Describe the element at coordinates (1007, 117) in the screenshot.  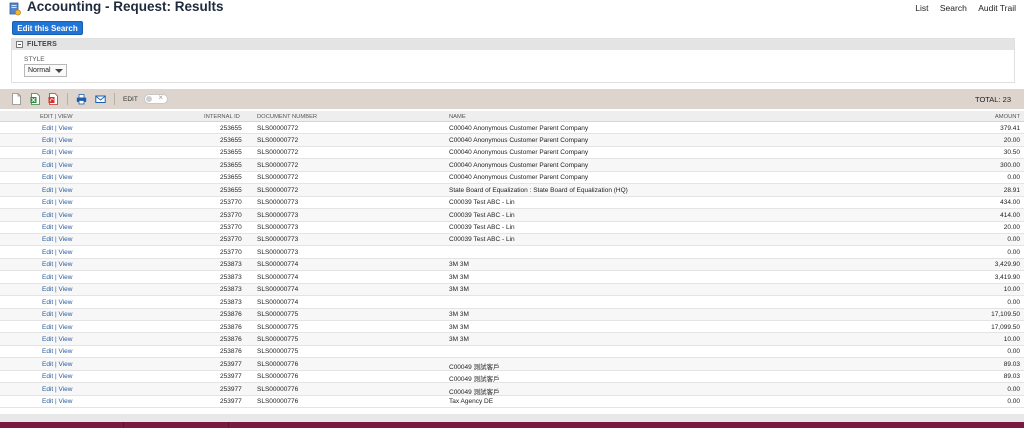
I see `column-header-amount: AMOUNT` at that location.